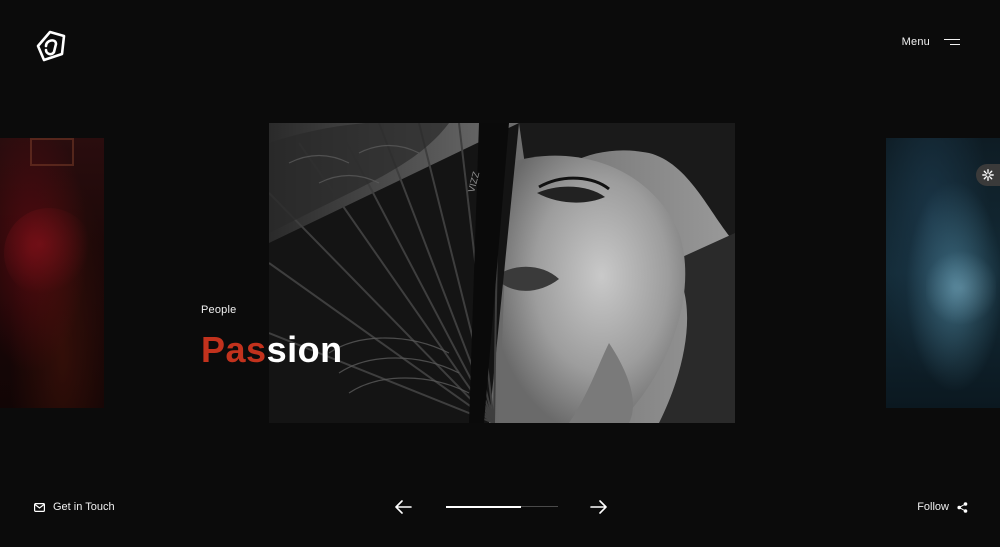 Image resolution: width=1000 pixels, height=547 pixels. I want to click on previous-slide-button, so click(403, 507).